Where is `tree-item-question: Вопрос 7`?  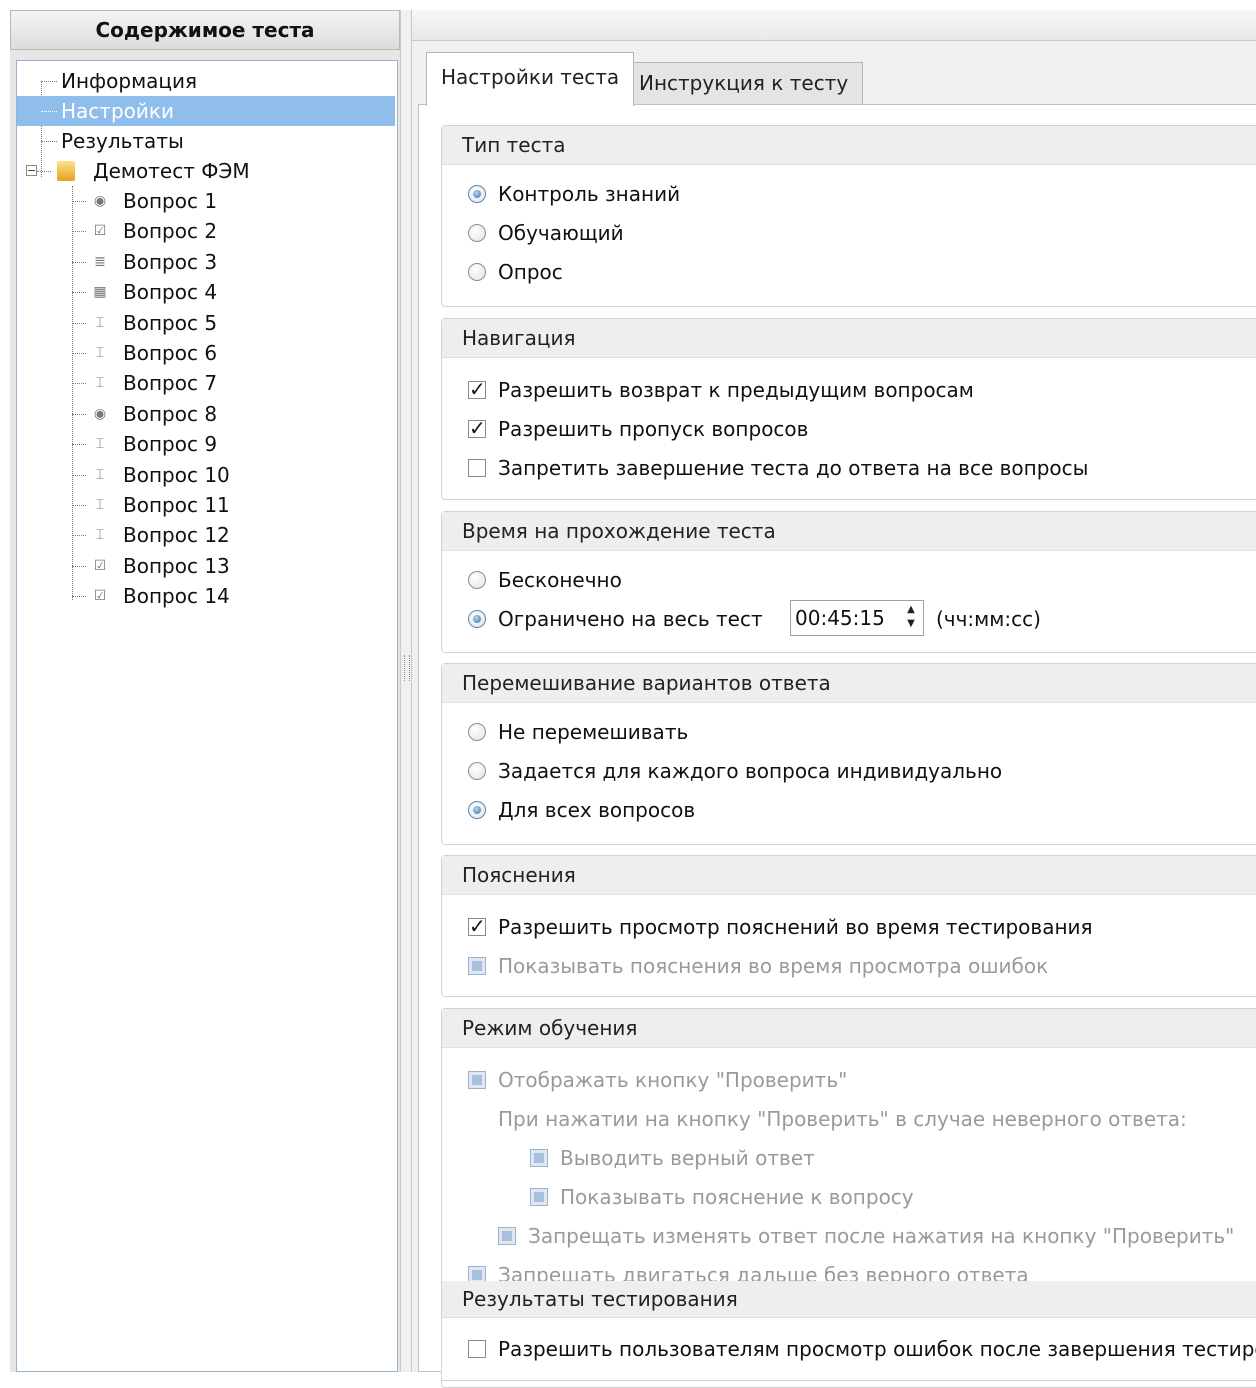
tree-item-question: Вопрос 7 is located at coordinates (170, 383).